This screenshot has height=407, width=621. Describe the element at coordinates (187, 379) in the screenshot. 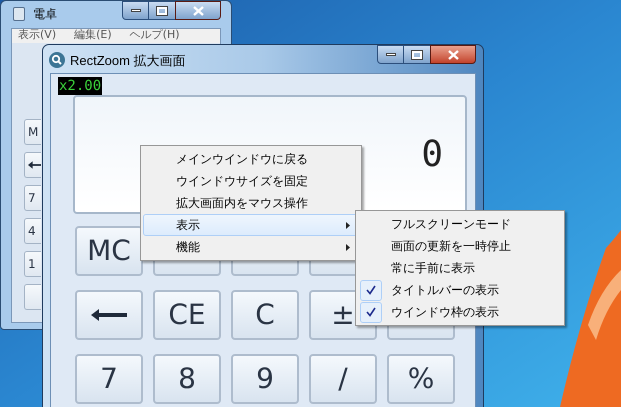

I see `calculator-key: 8` at that location.